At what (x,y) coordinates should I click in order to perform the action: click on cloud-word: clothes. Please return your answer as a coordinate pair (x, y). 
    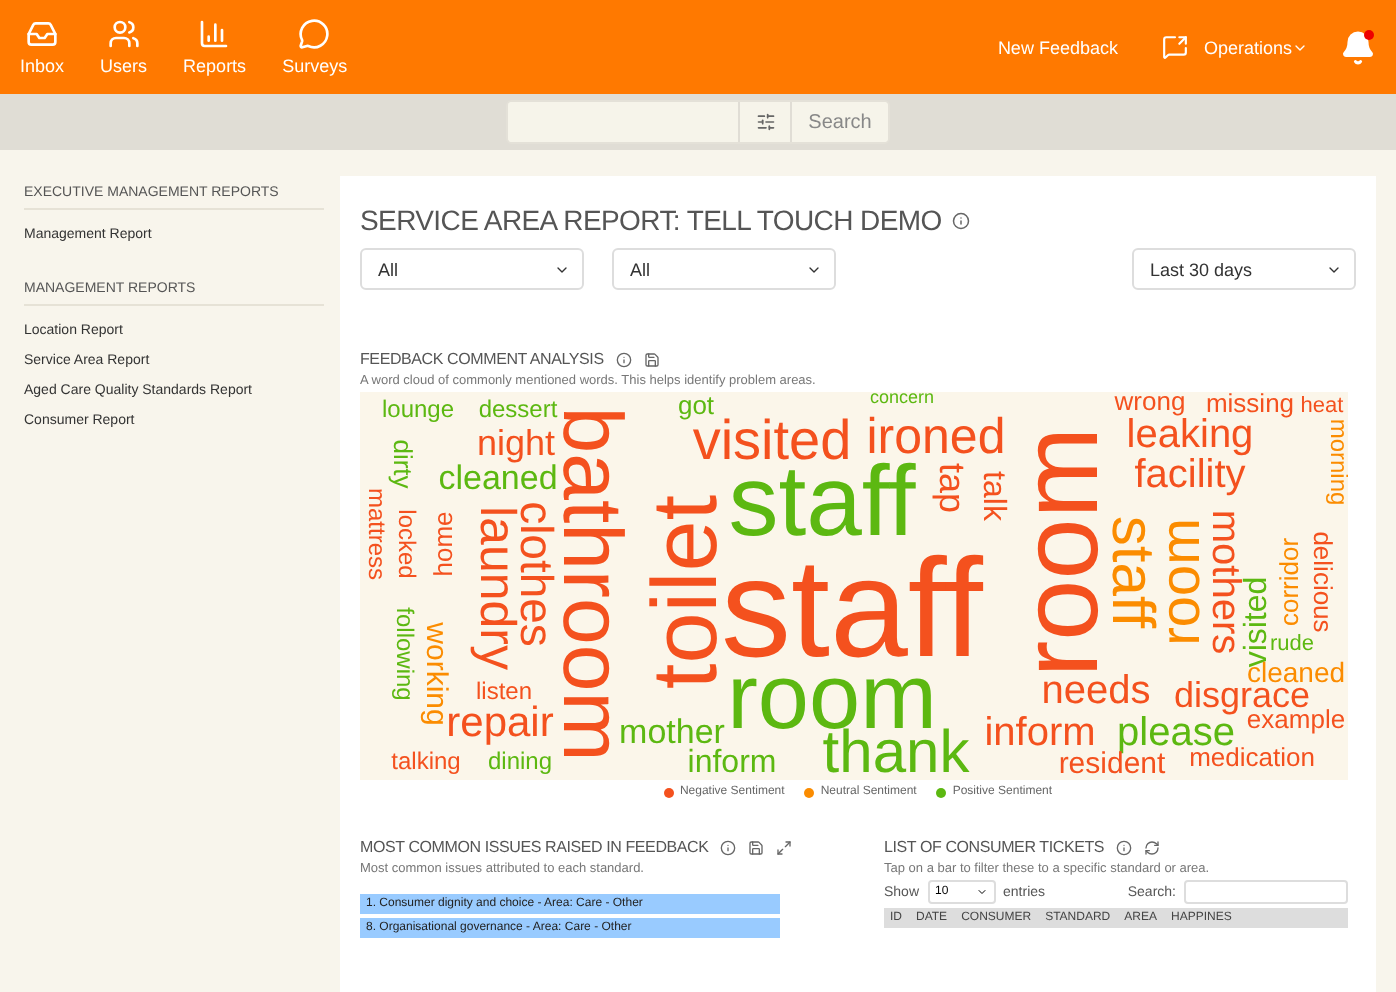
    Looking at the image, I should click on (536, 574).